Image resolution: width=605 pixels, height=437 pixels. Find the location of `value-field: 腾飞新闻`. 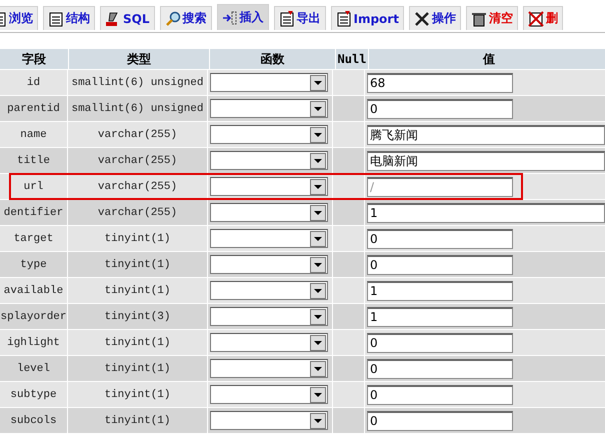

value-field: 腾飞新闻 is located at coordinates (486, 134).